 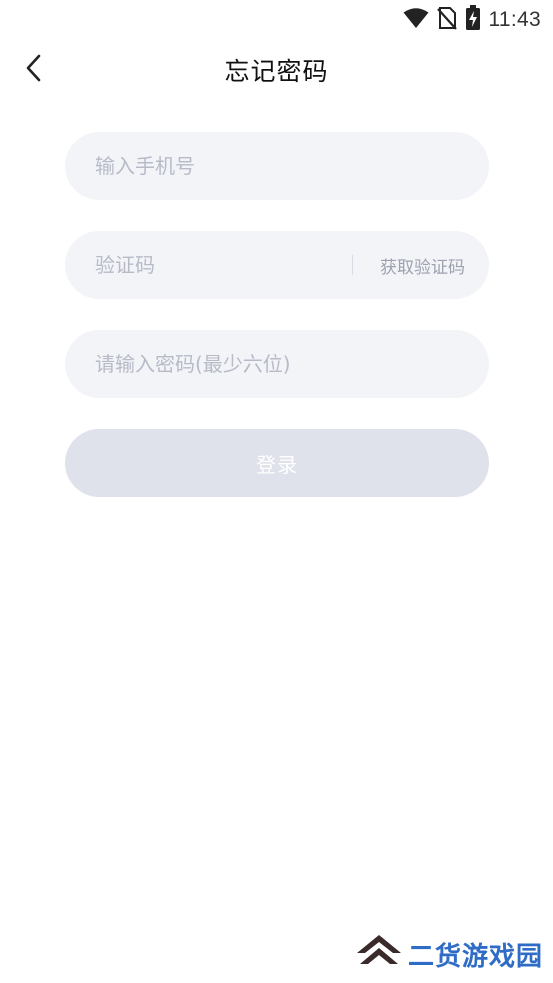 I want to click on get-code-button: 获取验证码, so click(x=422, y=265).